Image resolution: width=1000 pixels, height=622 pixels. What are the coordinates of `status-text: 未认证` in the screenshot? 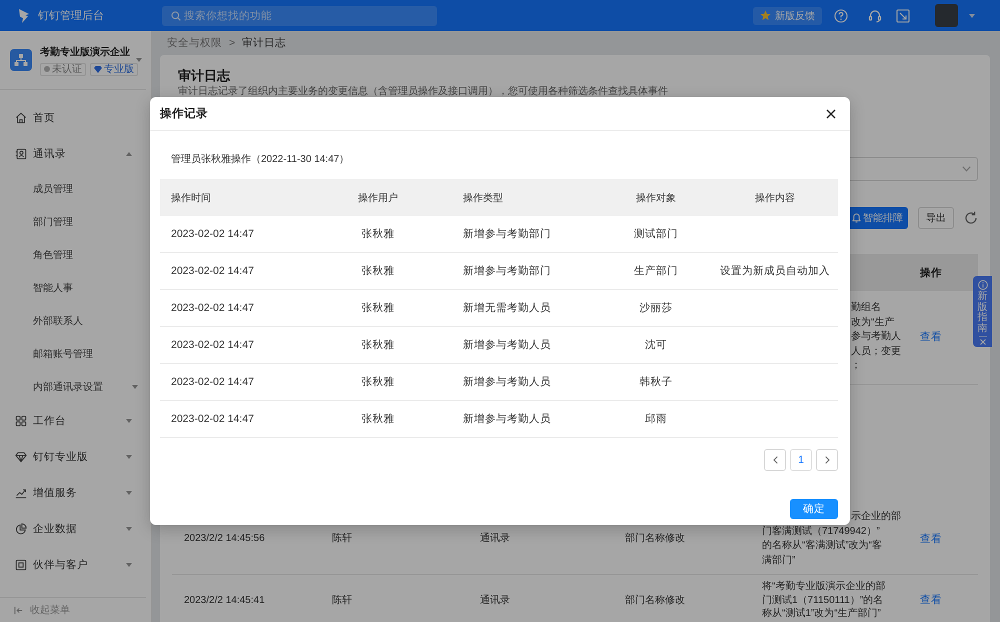 It's located at (67, 69).